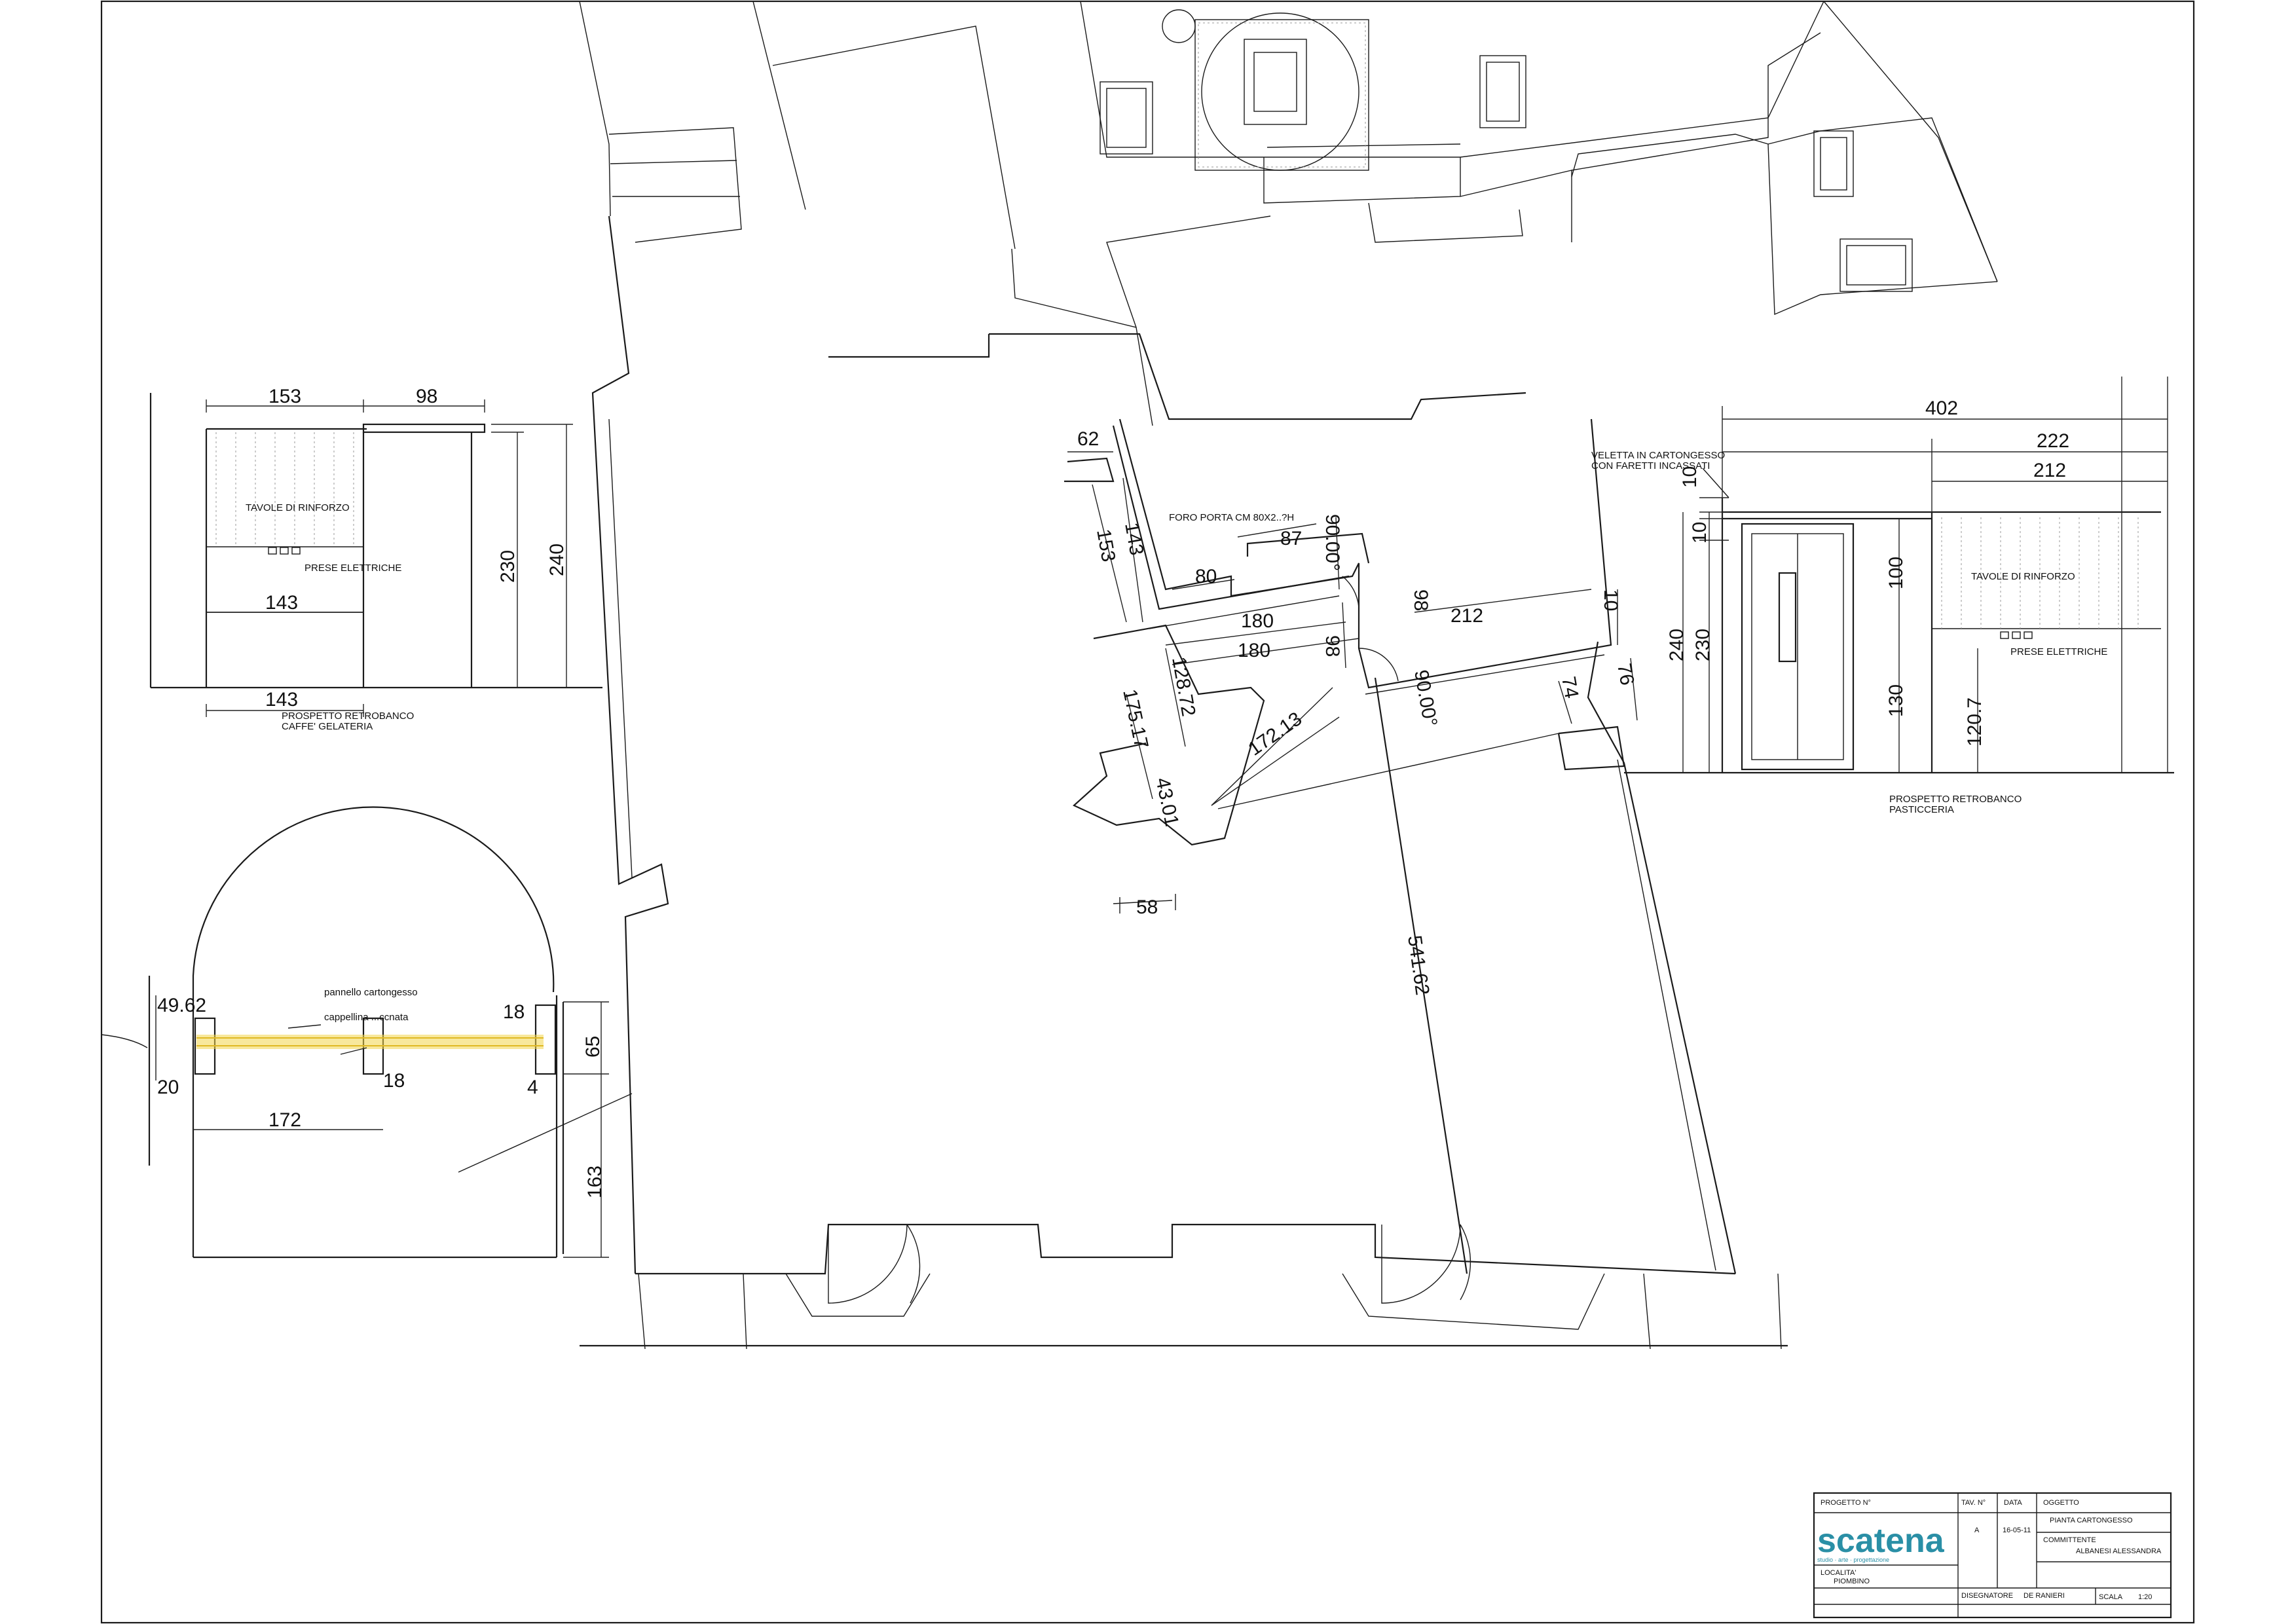  Describe the element at coordinates (1275, 734) in the screenshot. I see `dim-172: 172.13` at that location.